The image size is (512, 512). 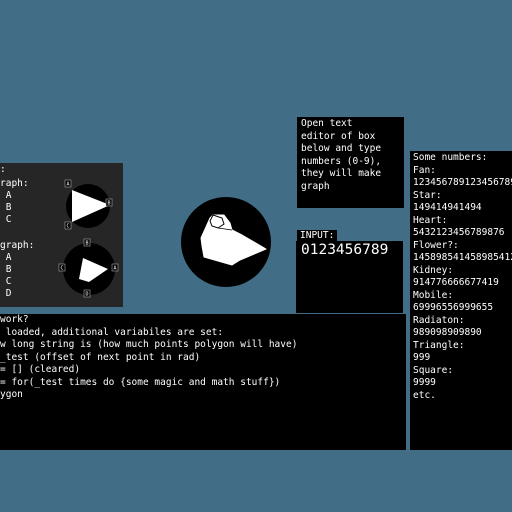 What do you see at coordinates (341, 148) in the screenshot?
I see `instruction-line: below and type` at bounding box center [341, 148].